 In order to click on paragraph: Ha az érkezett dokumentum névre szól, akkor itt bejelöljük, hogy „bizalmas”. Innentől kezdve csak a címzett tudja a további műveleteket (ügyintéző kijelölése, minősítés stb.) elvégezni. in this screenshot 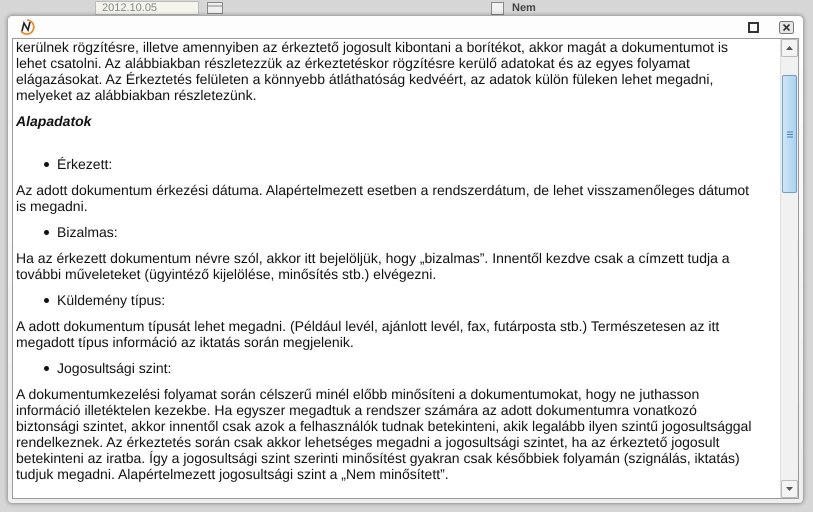, I will do `click(373, 266)`.